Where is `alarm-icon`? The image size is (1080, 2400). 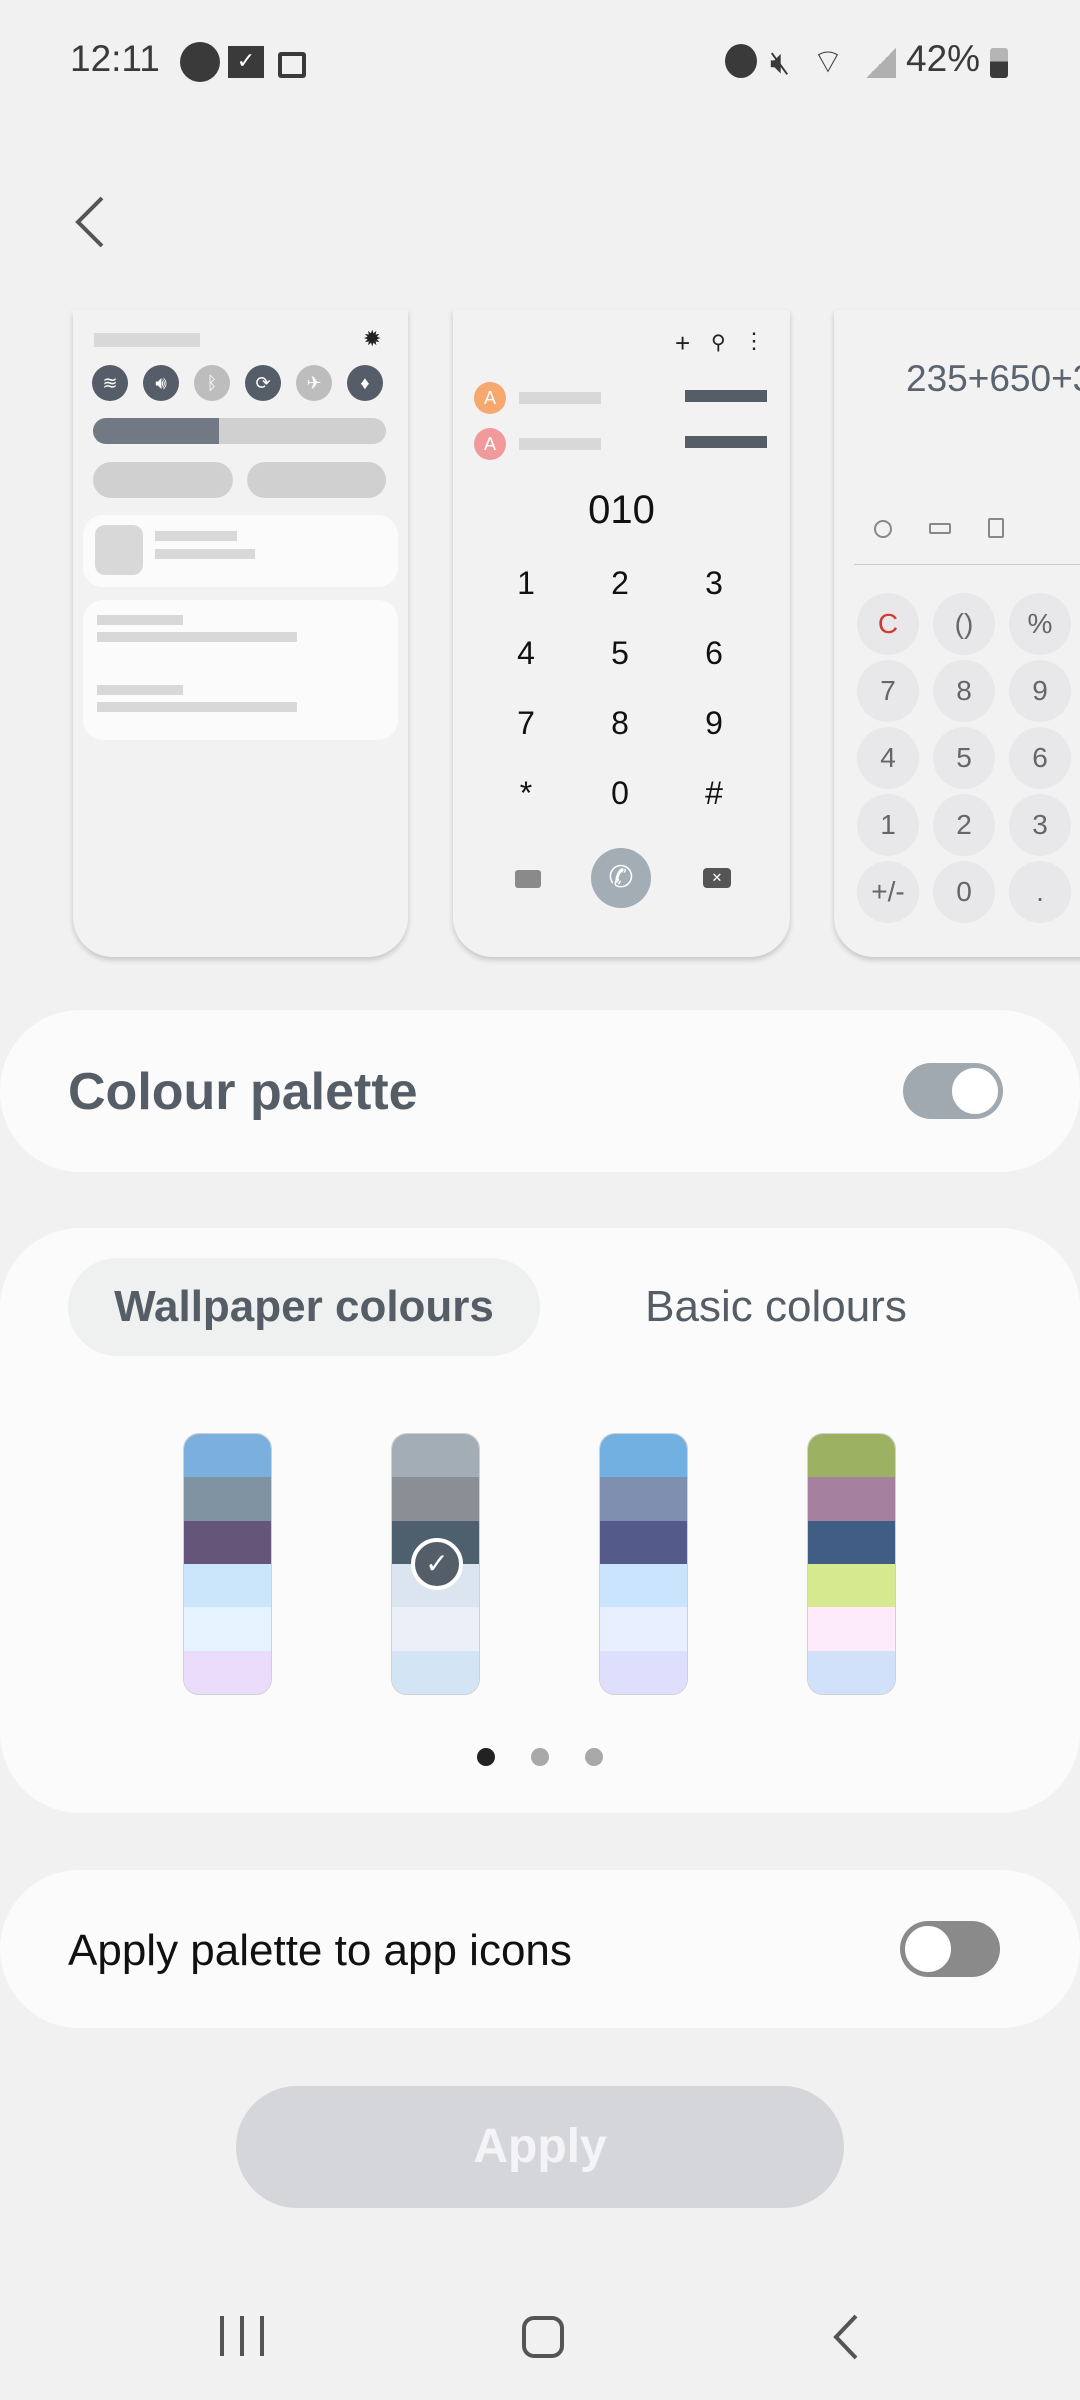 alarm-icon is located at coordinates (741, 61).